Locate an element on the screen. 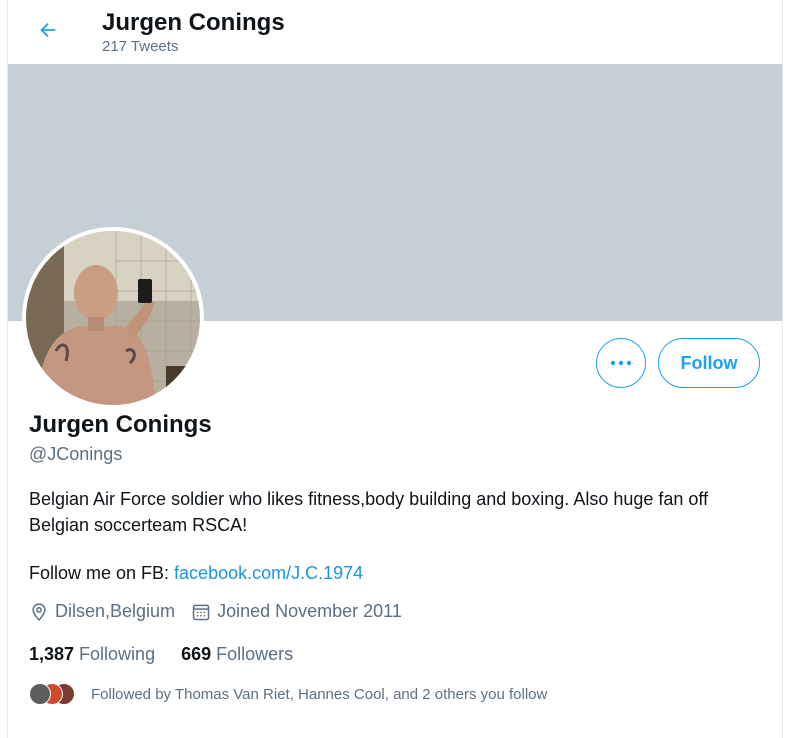 This screenshot has height=738, width=800. more-options-button is located at coordinates (621, 363).